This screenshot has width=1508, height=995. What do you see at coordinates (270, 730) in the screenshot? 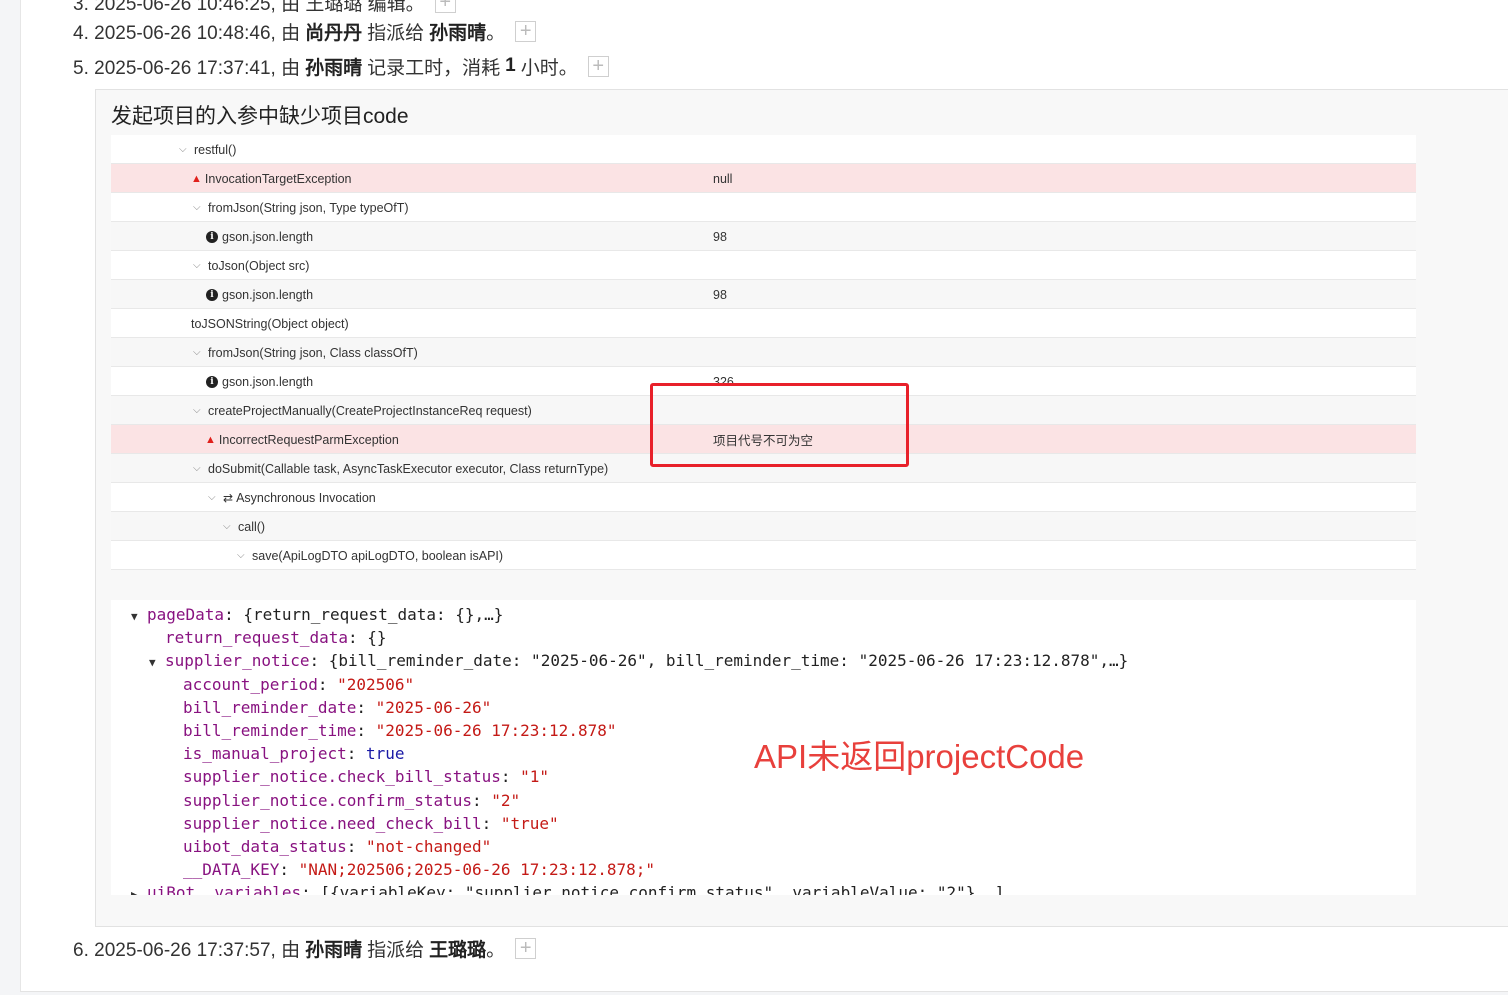
I see `json-key: bill_reminder_time` at bounding box center [270, 730].